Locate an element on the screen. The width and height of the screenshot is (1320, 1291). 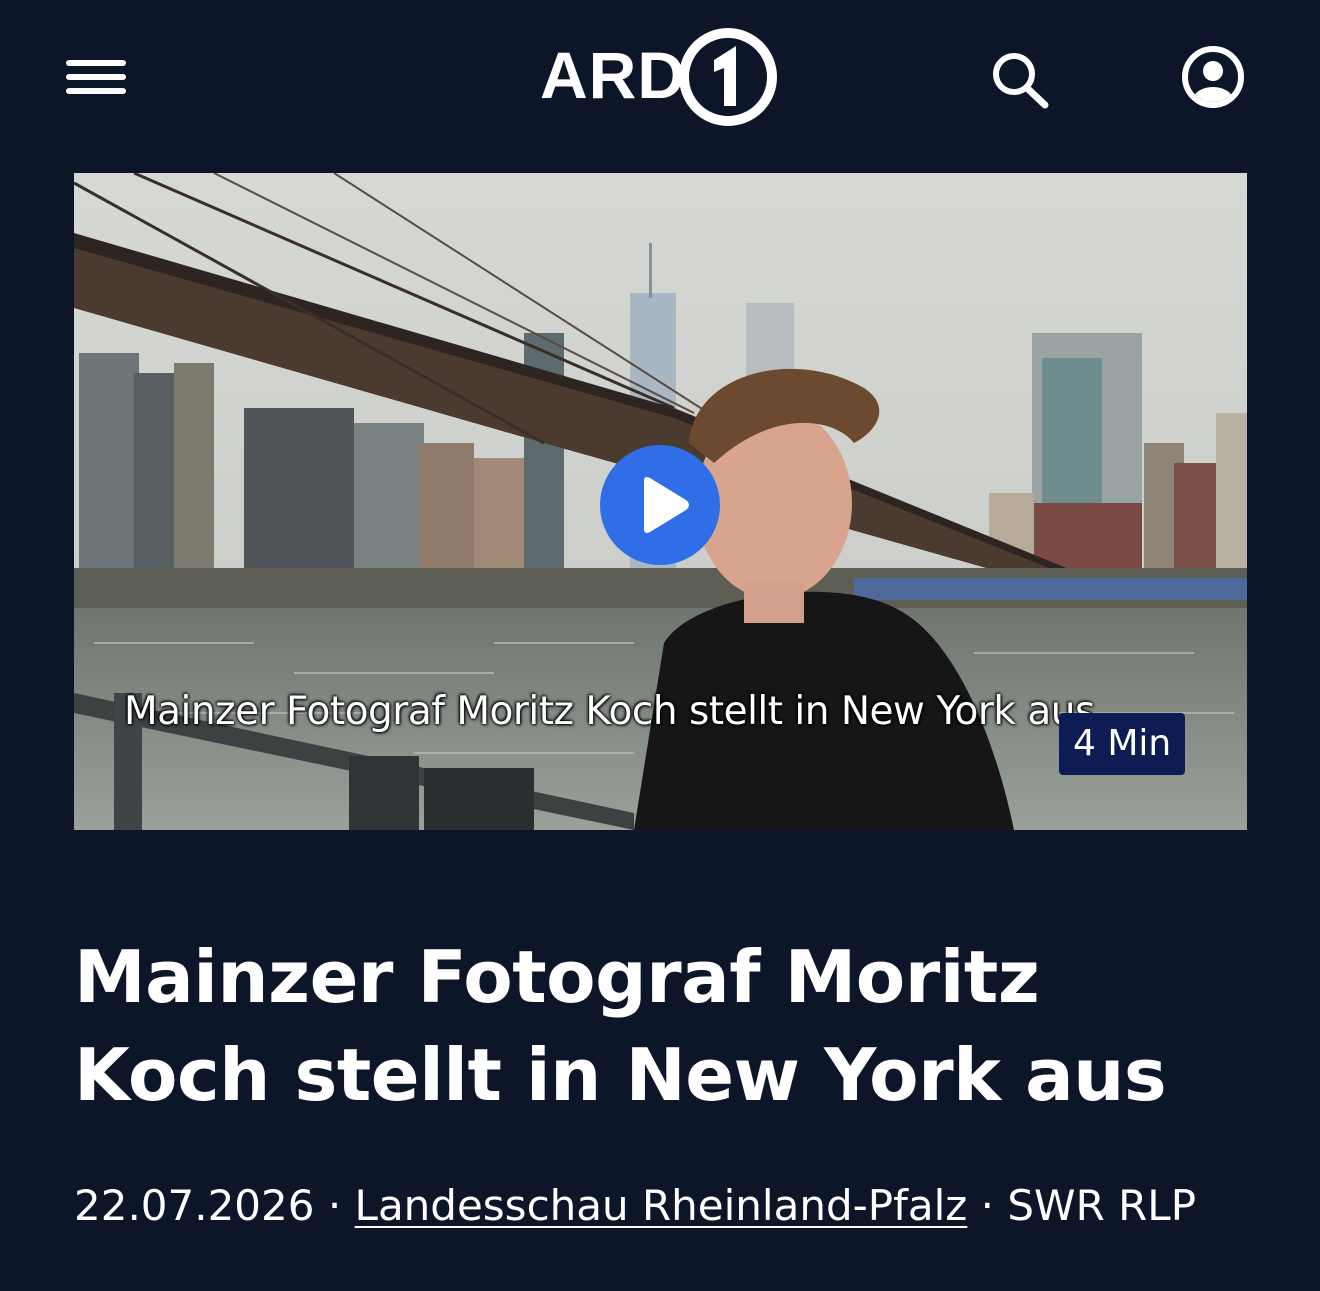
logo-text: ARD is located at coordinates (613, 75).